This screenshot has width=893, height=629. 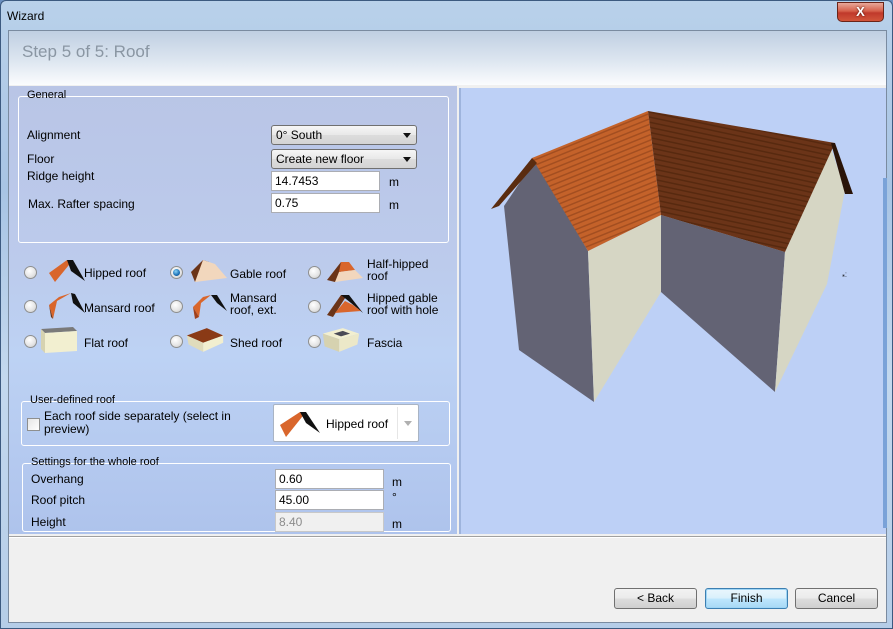 I want to click on back-button: < Back, so click(x=655, y=598).